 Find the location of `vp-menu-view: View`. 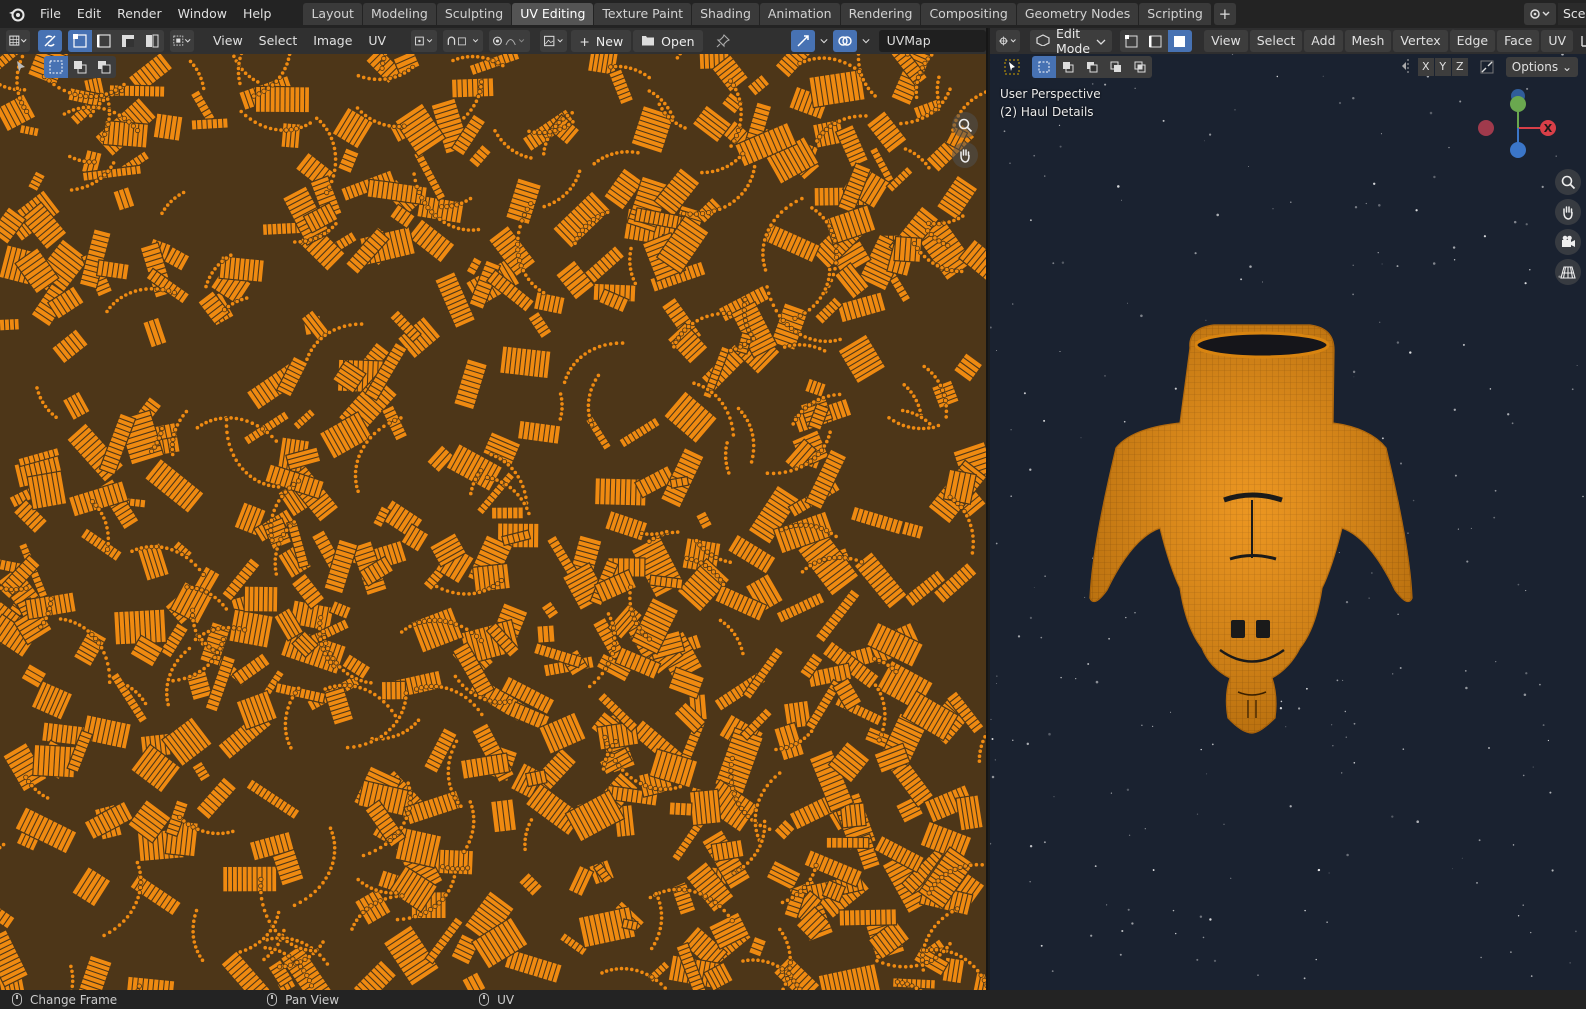

vp-menu-view: View is located at coordinates (1226, 41).